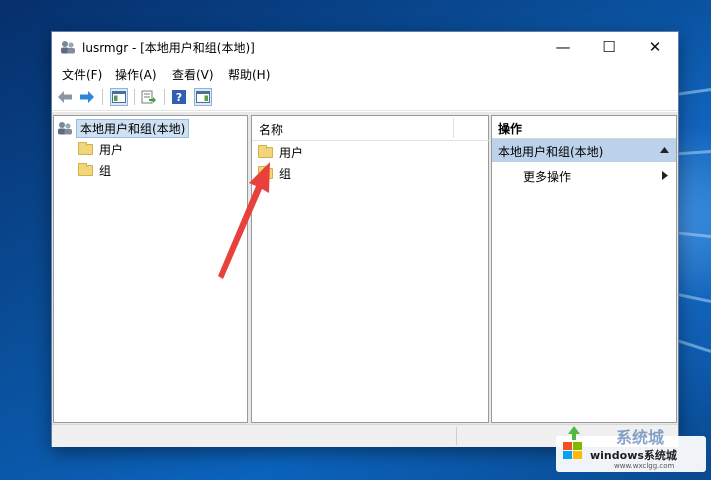  Describe the element at coordinates (193, 74) in the screenshot. I see `menu-view: 查看(V)` at that location.